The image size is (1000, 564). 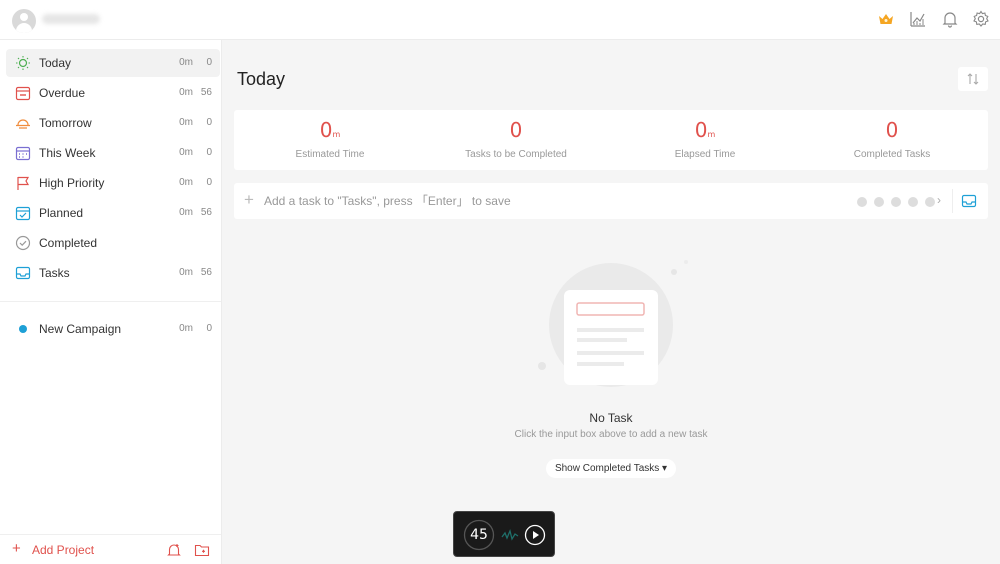 I want to click on add-project-label: Add Project, so click(x=63, y=550).